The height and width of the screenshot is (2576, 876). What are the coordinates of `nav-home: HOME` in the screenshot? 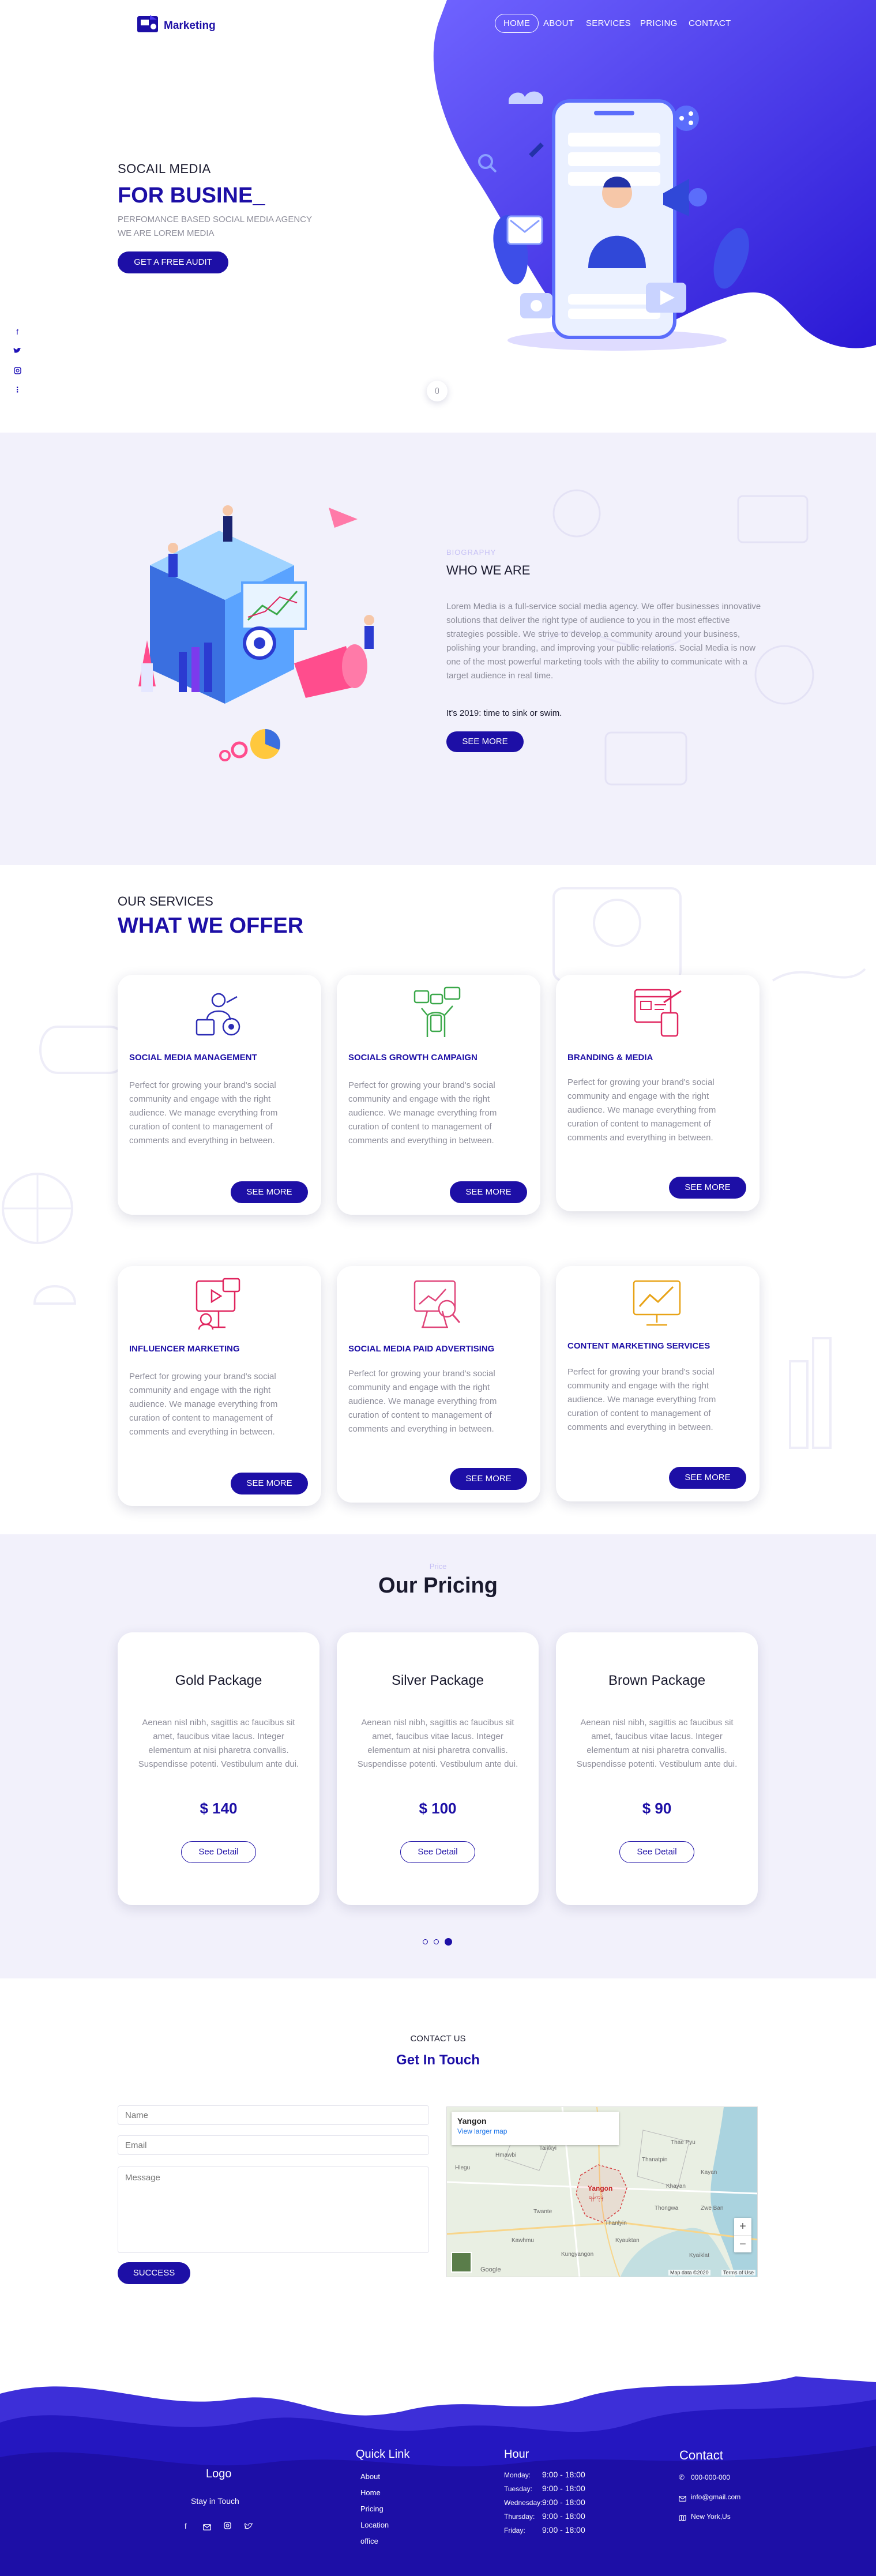 It's located at (517, 24).